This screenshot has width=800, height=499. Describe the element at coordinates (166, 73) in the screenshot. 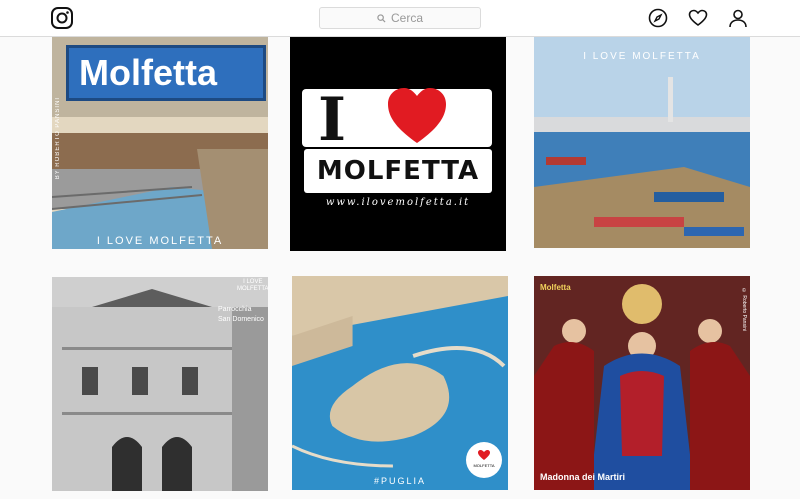

I see `station-sign: Molfetta` at that location.